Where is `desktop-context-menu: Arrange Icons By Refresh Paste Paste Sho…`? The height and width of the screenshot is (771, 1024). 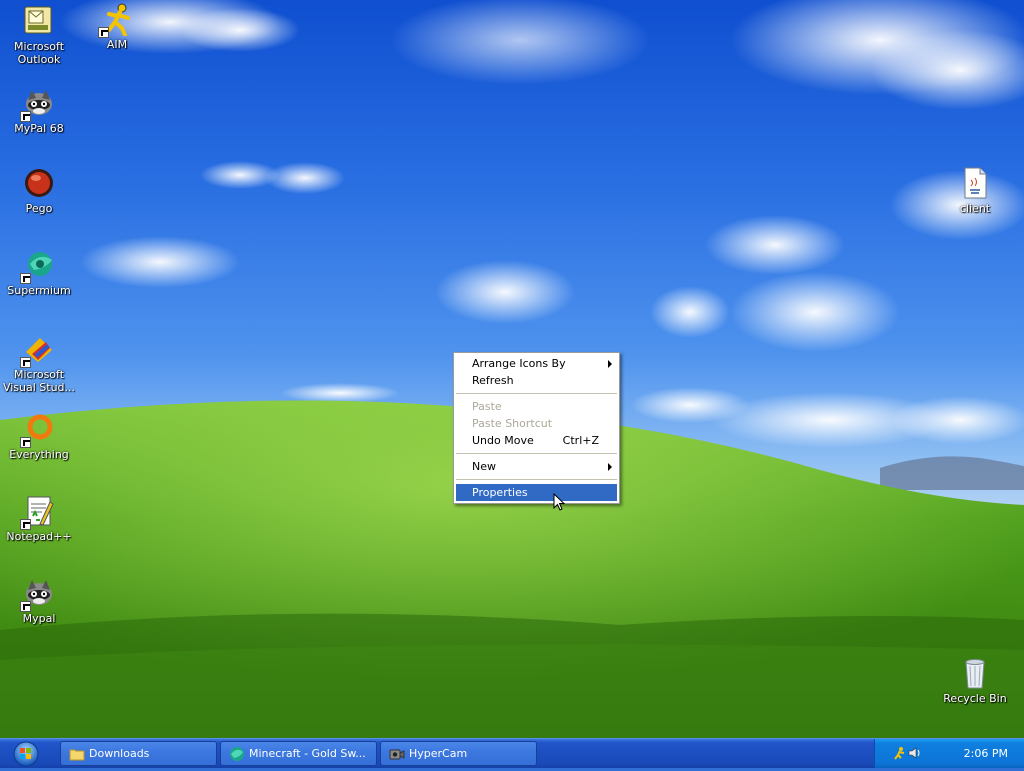 desktop-context-menu: Arrange Icons By Refresh Paste Paste Sho… is located at coordinates (536, 428).